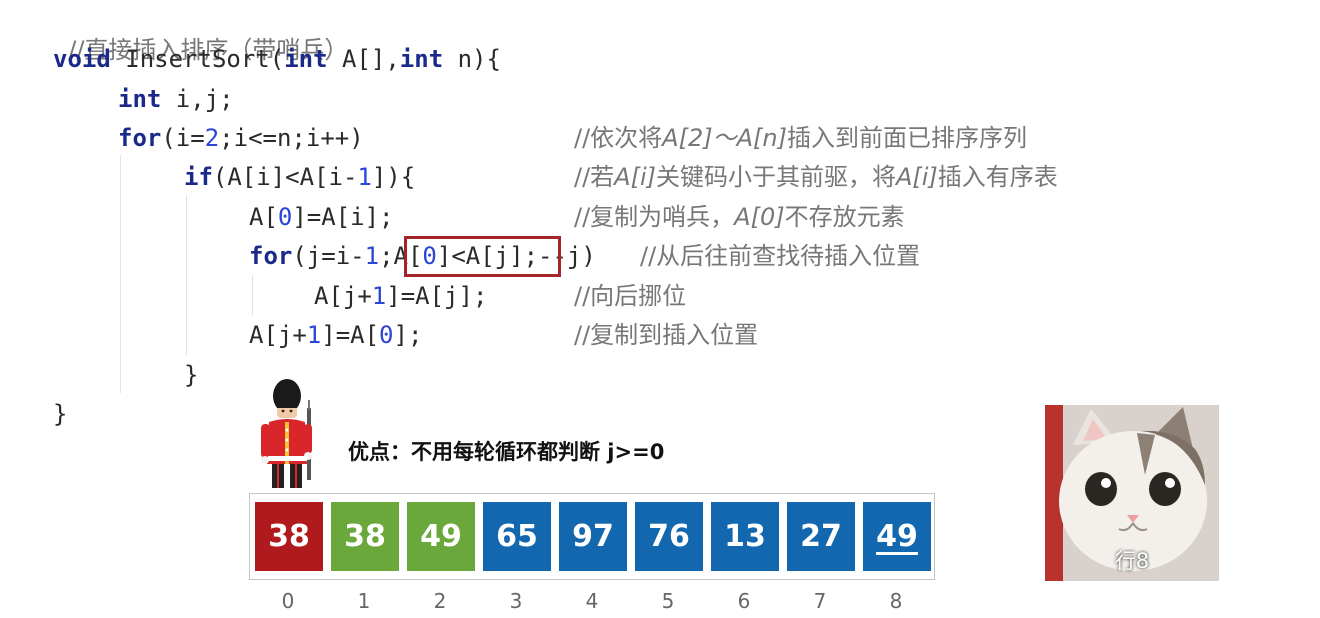 The height and width of the screenshot is (618, 1320). Describe the element at coordinates (666, 335) in the screenshot. I see `comment-place: //复制到插入位置` at that location.